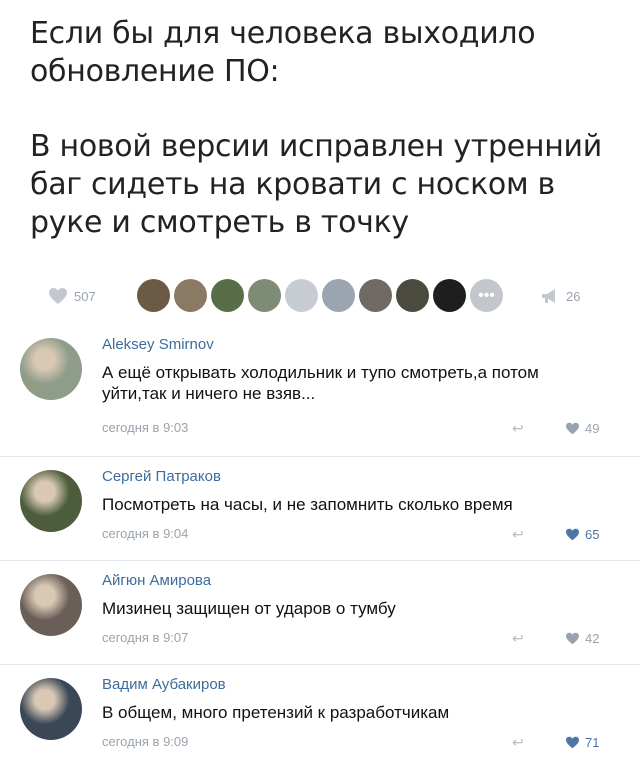  Describe the element at coordinates (145, 637) in the screenshot. I see `comment-timestamp: сегодня в 9:07` at that location.